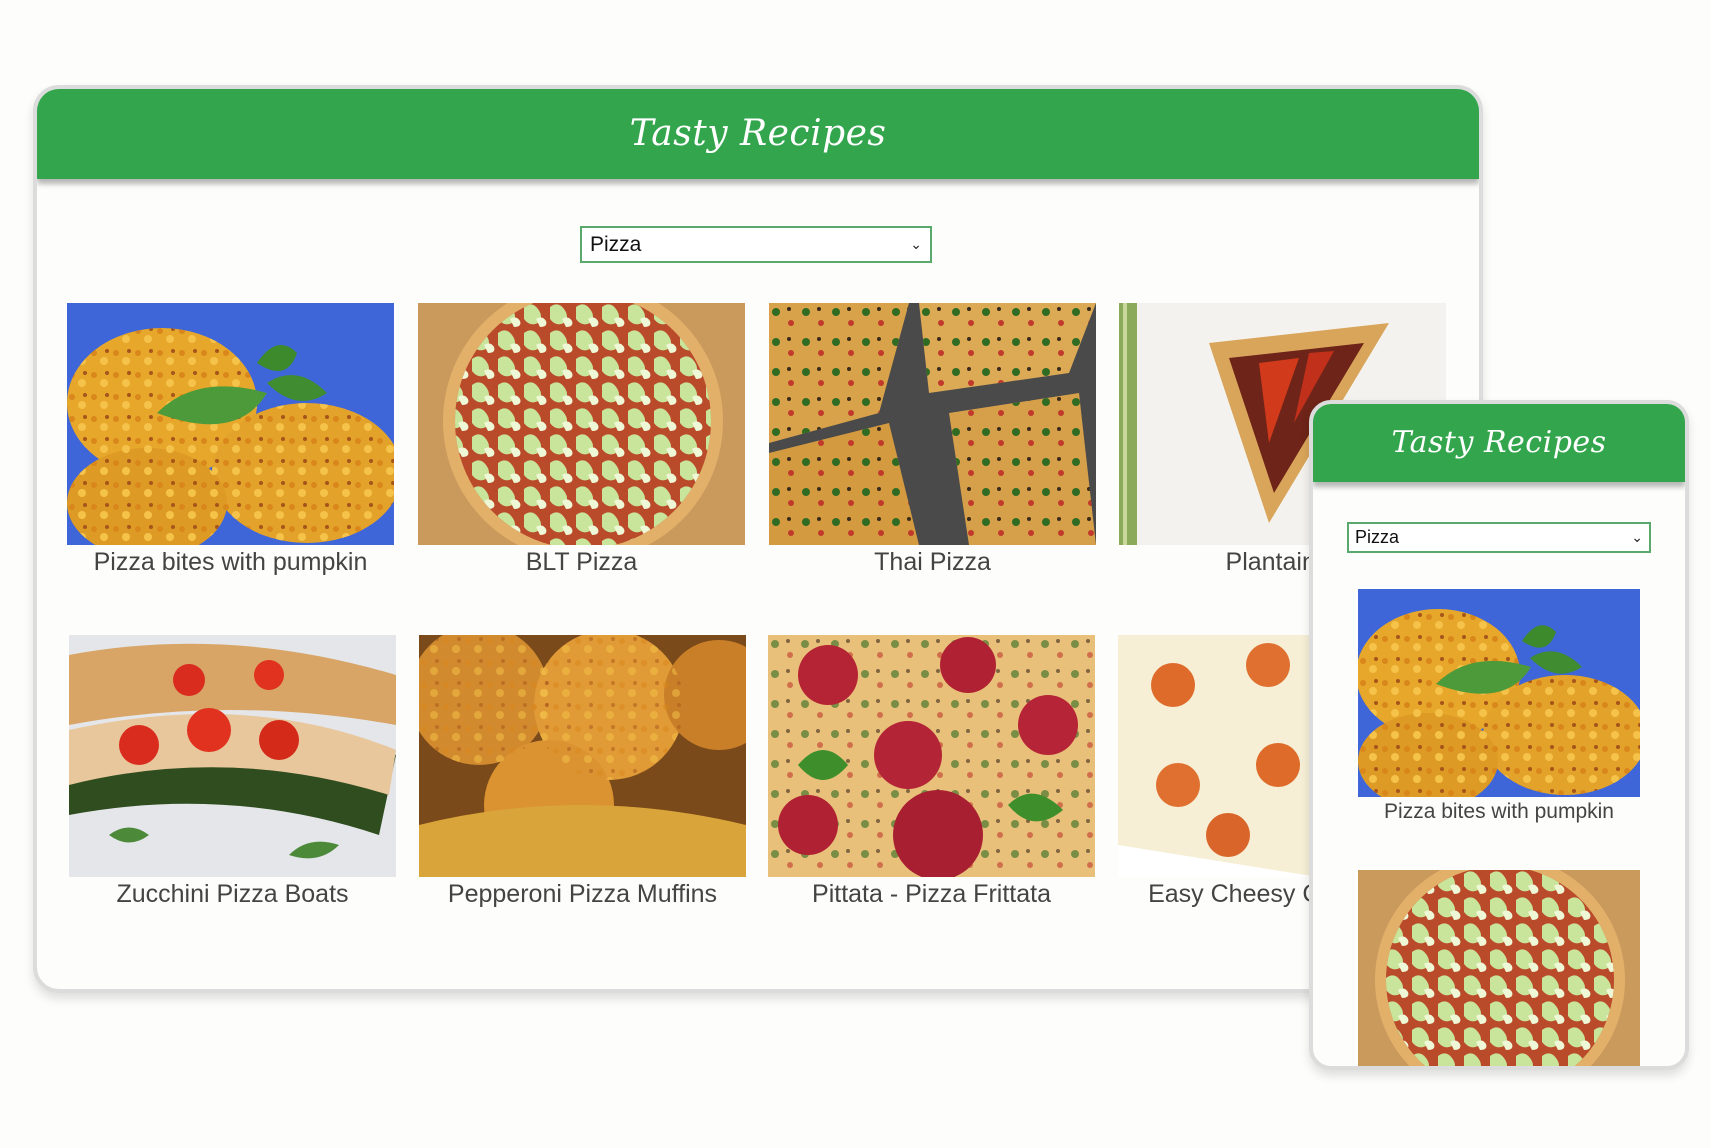 The height and width of the screenshot is (1148, 1711). Describe the element at coordinates (582, 756) in the screenshot. I see `recipe-image-pepperoni-muffins` at that location.